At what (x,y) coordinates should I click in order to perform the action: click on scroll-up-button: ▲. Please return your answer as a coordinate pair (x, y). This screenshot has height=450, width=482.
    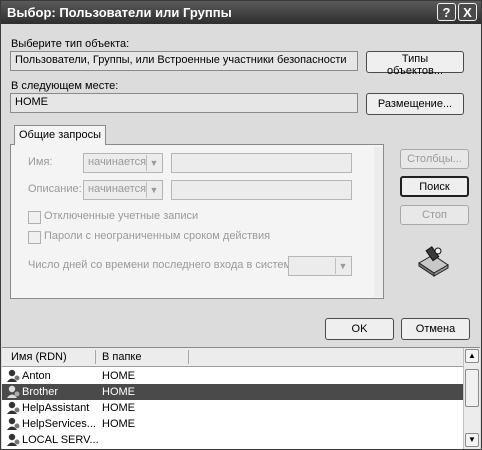
    Looking at the image, I should click on (472, 356).